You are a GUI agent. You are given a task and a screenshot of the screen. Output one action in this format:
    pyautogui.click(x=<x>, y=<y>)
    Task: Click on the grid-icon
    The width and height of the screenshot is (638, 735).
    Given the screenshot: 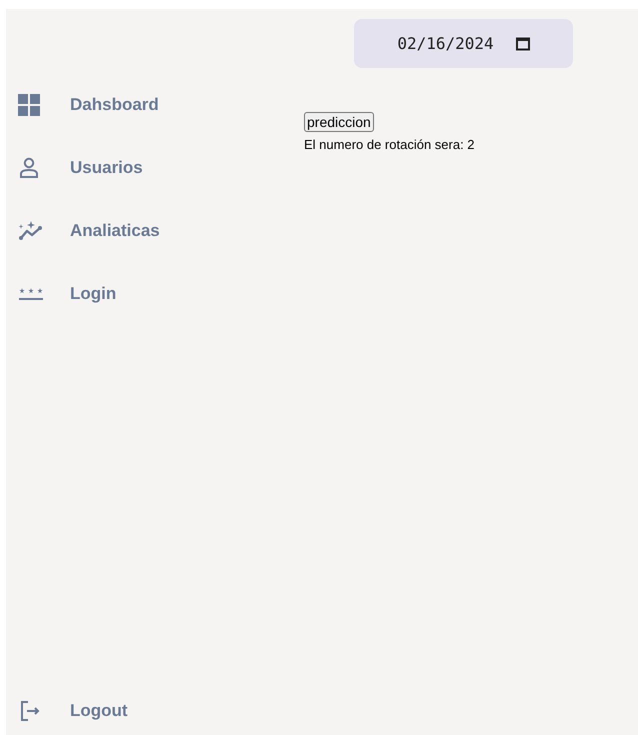 What is the action you would take?
    pyautogui.click(x=29, y=105)
    